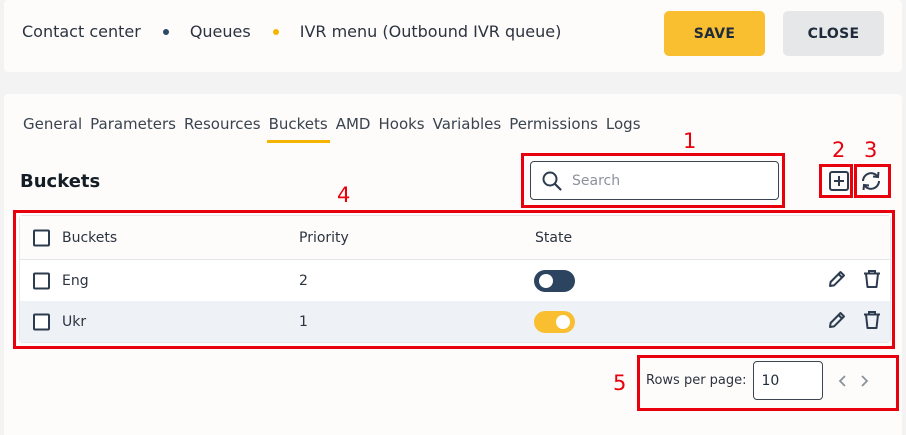  Describe the element at coordinates (833, 33) in the screenshot. I see `close-button: CLOSE` at that location.